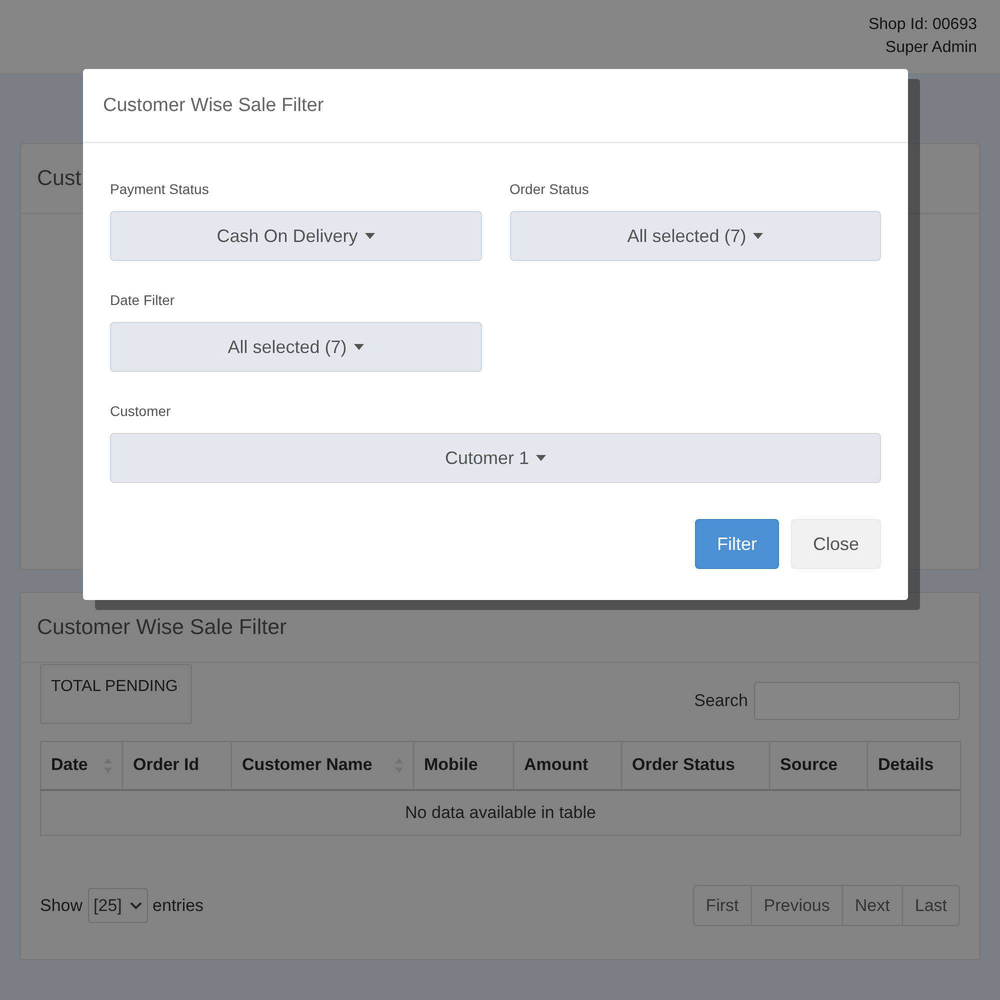 This screenshot has width=1000, height=1000. What do you see at coordinates (835, 544) in the screenshot?
I see `close-button: Close` at bounding box center [835, 544].